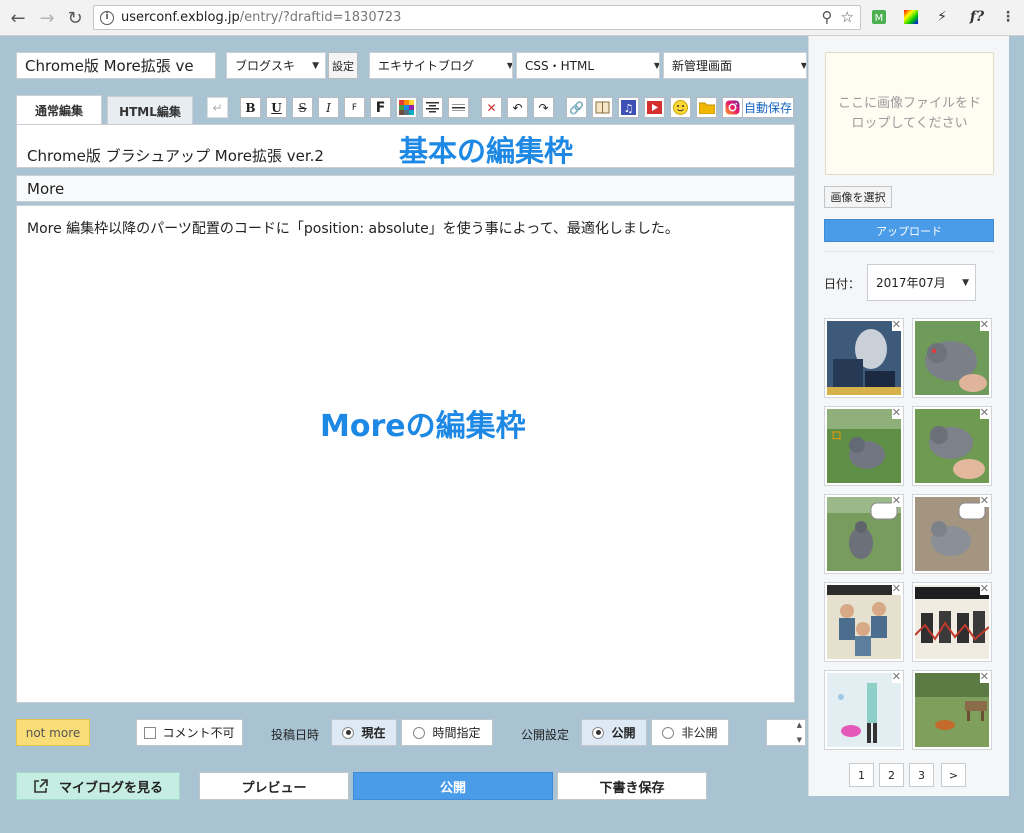  What do you see at coordinates (46, 189) in the screenshot?
I see `more-label: More` at bounding box center [46, 189].